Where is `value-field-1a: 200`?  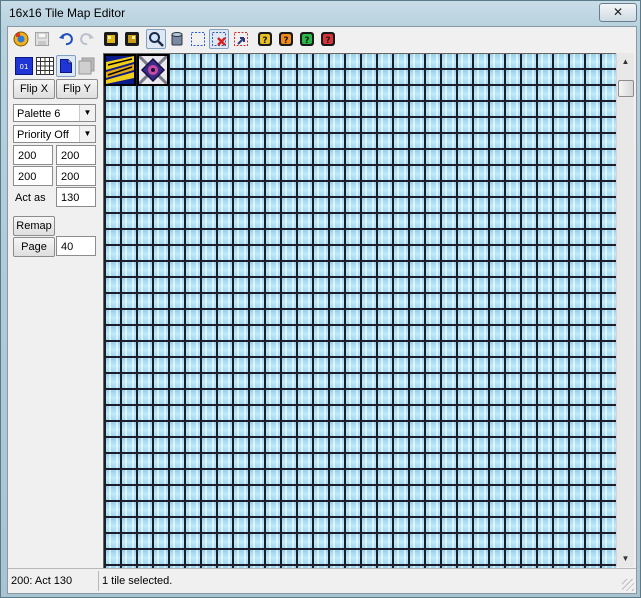 value-field-1a: 200 is located at coordinates (33, 155).